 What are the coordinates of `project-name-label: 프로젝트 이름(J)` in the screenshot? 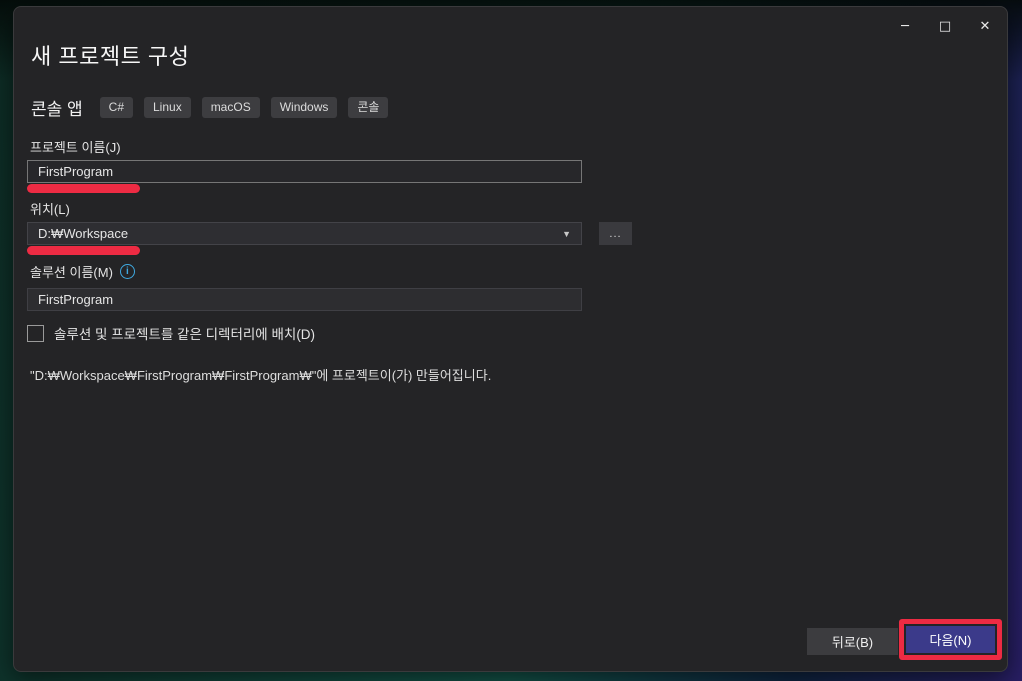 It's located at (75, 147).